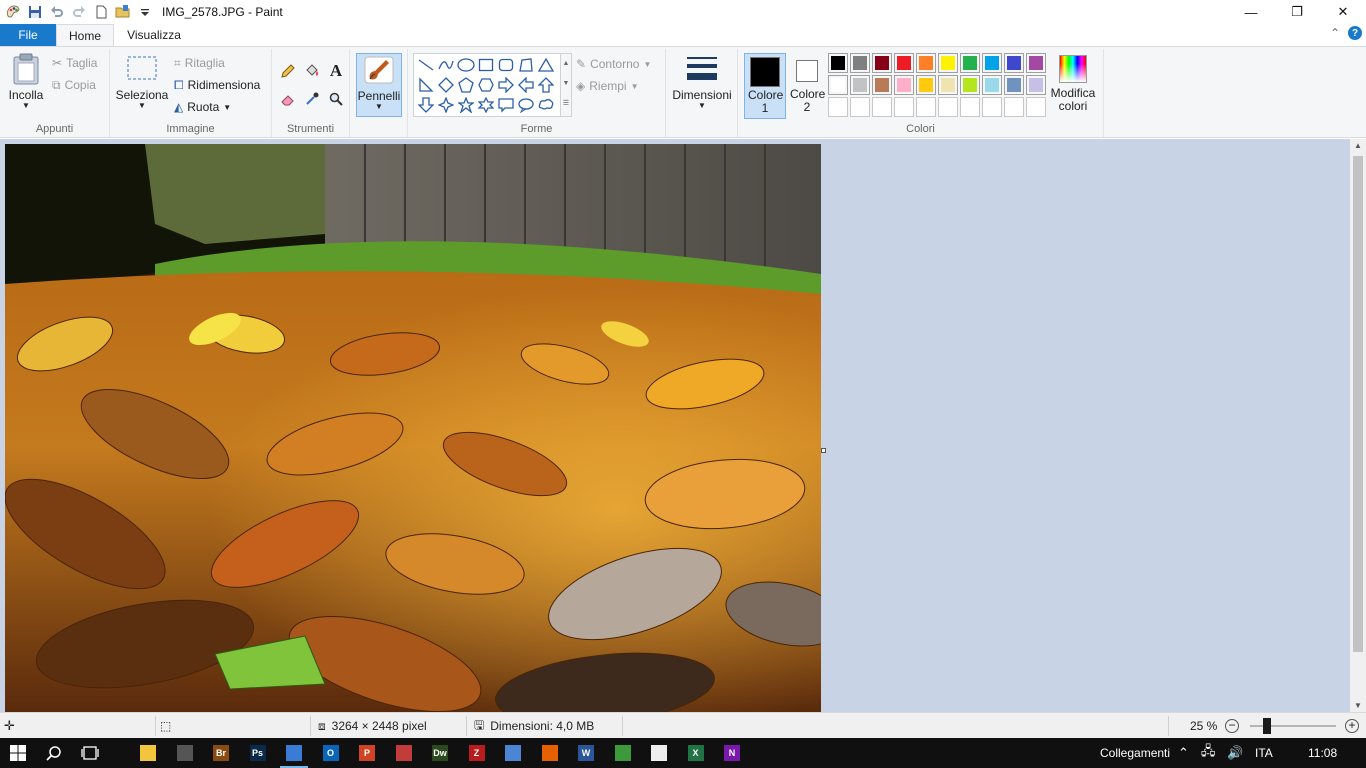 Image resolution: width=1366 pixels, height=768 pixels. What do you see at coordinates (28, 35) in the screenshot?
I see `tab-file: File` at bounding box center [28, 35].